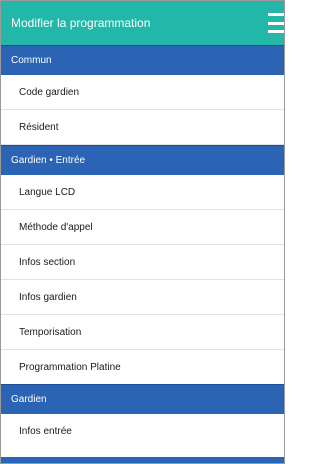 The height and width of the screenshot is (464, 320). What do you see at coordinates (142, 92) in the screenshot?
I see `menu-item-code-gardien: Code gardien` at bounding box center [142, 92].